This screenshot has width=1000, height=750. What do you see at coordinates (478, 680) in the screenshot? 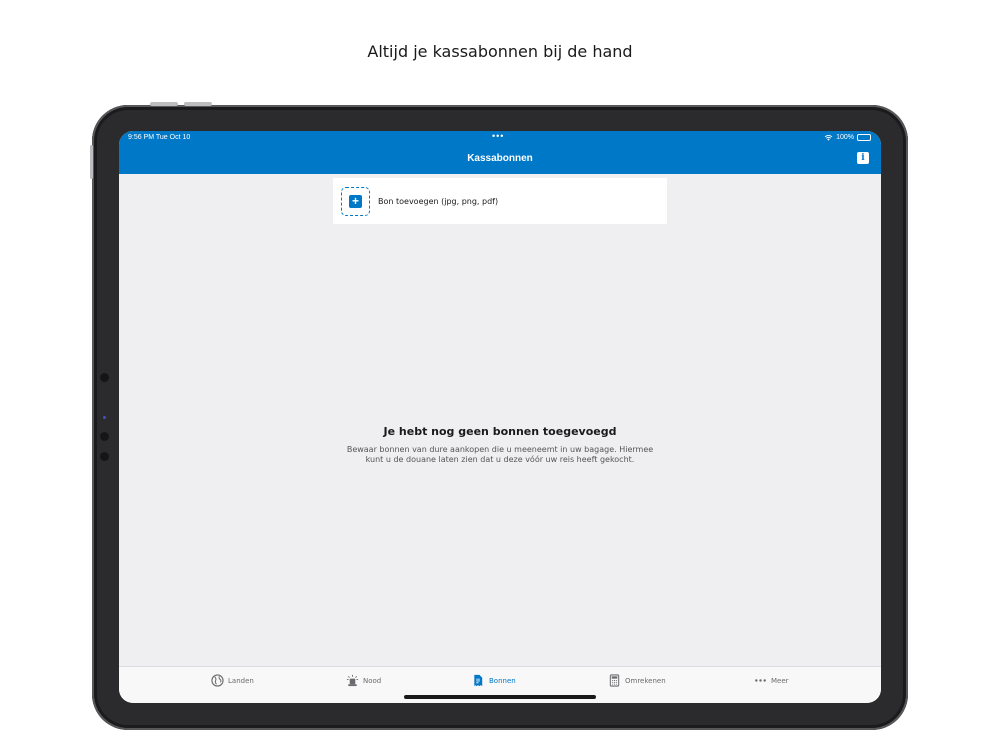
I see `receipt-icon` at bounding box center [478, 680].